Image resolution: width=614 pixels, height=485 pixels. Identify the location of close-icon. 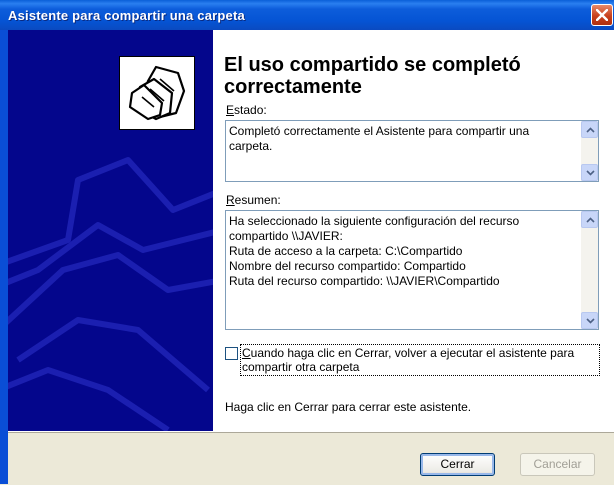
(602, 15).